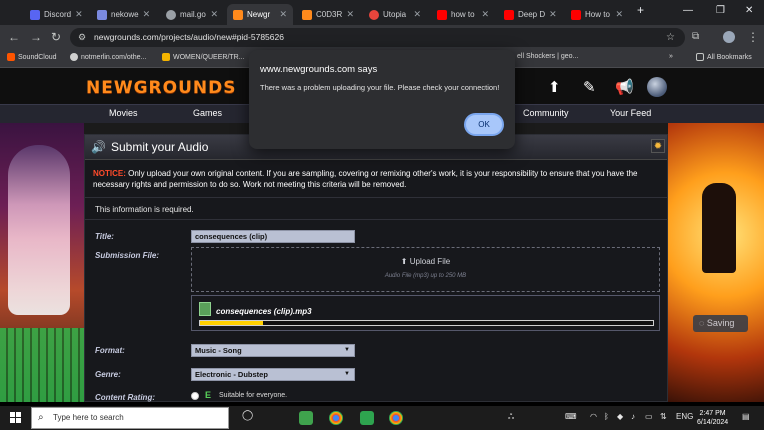 The image size is (764, 430). I want to click on tab-utopia: Utopia ✕, so click(395, 14).